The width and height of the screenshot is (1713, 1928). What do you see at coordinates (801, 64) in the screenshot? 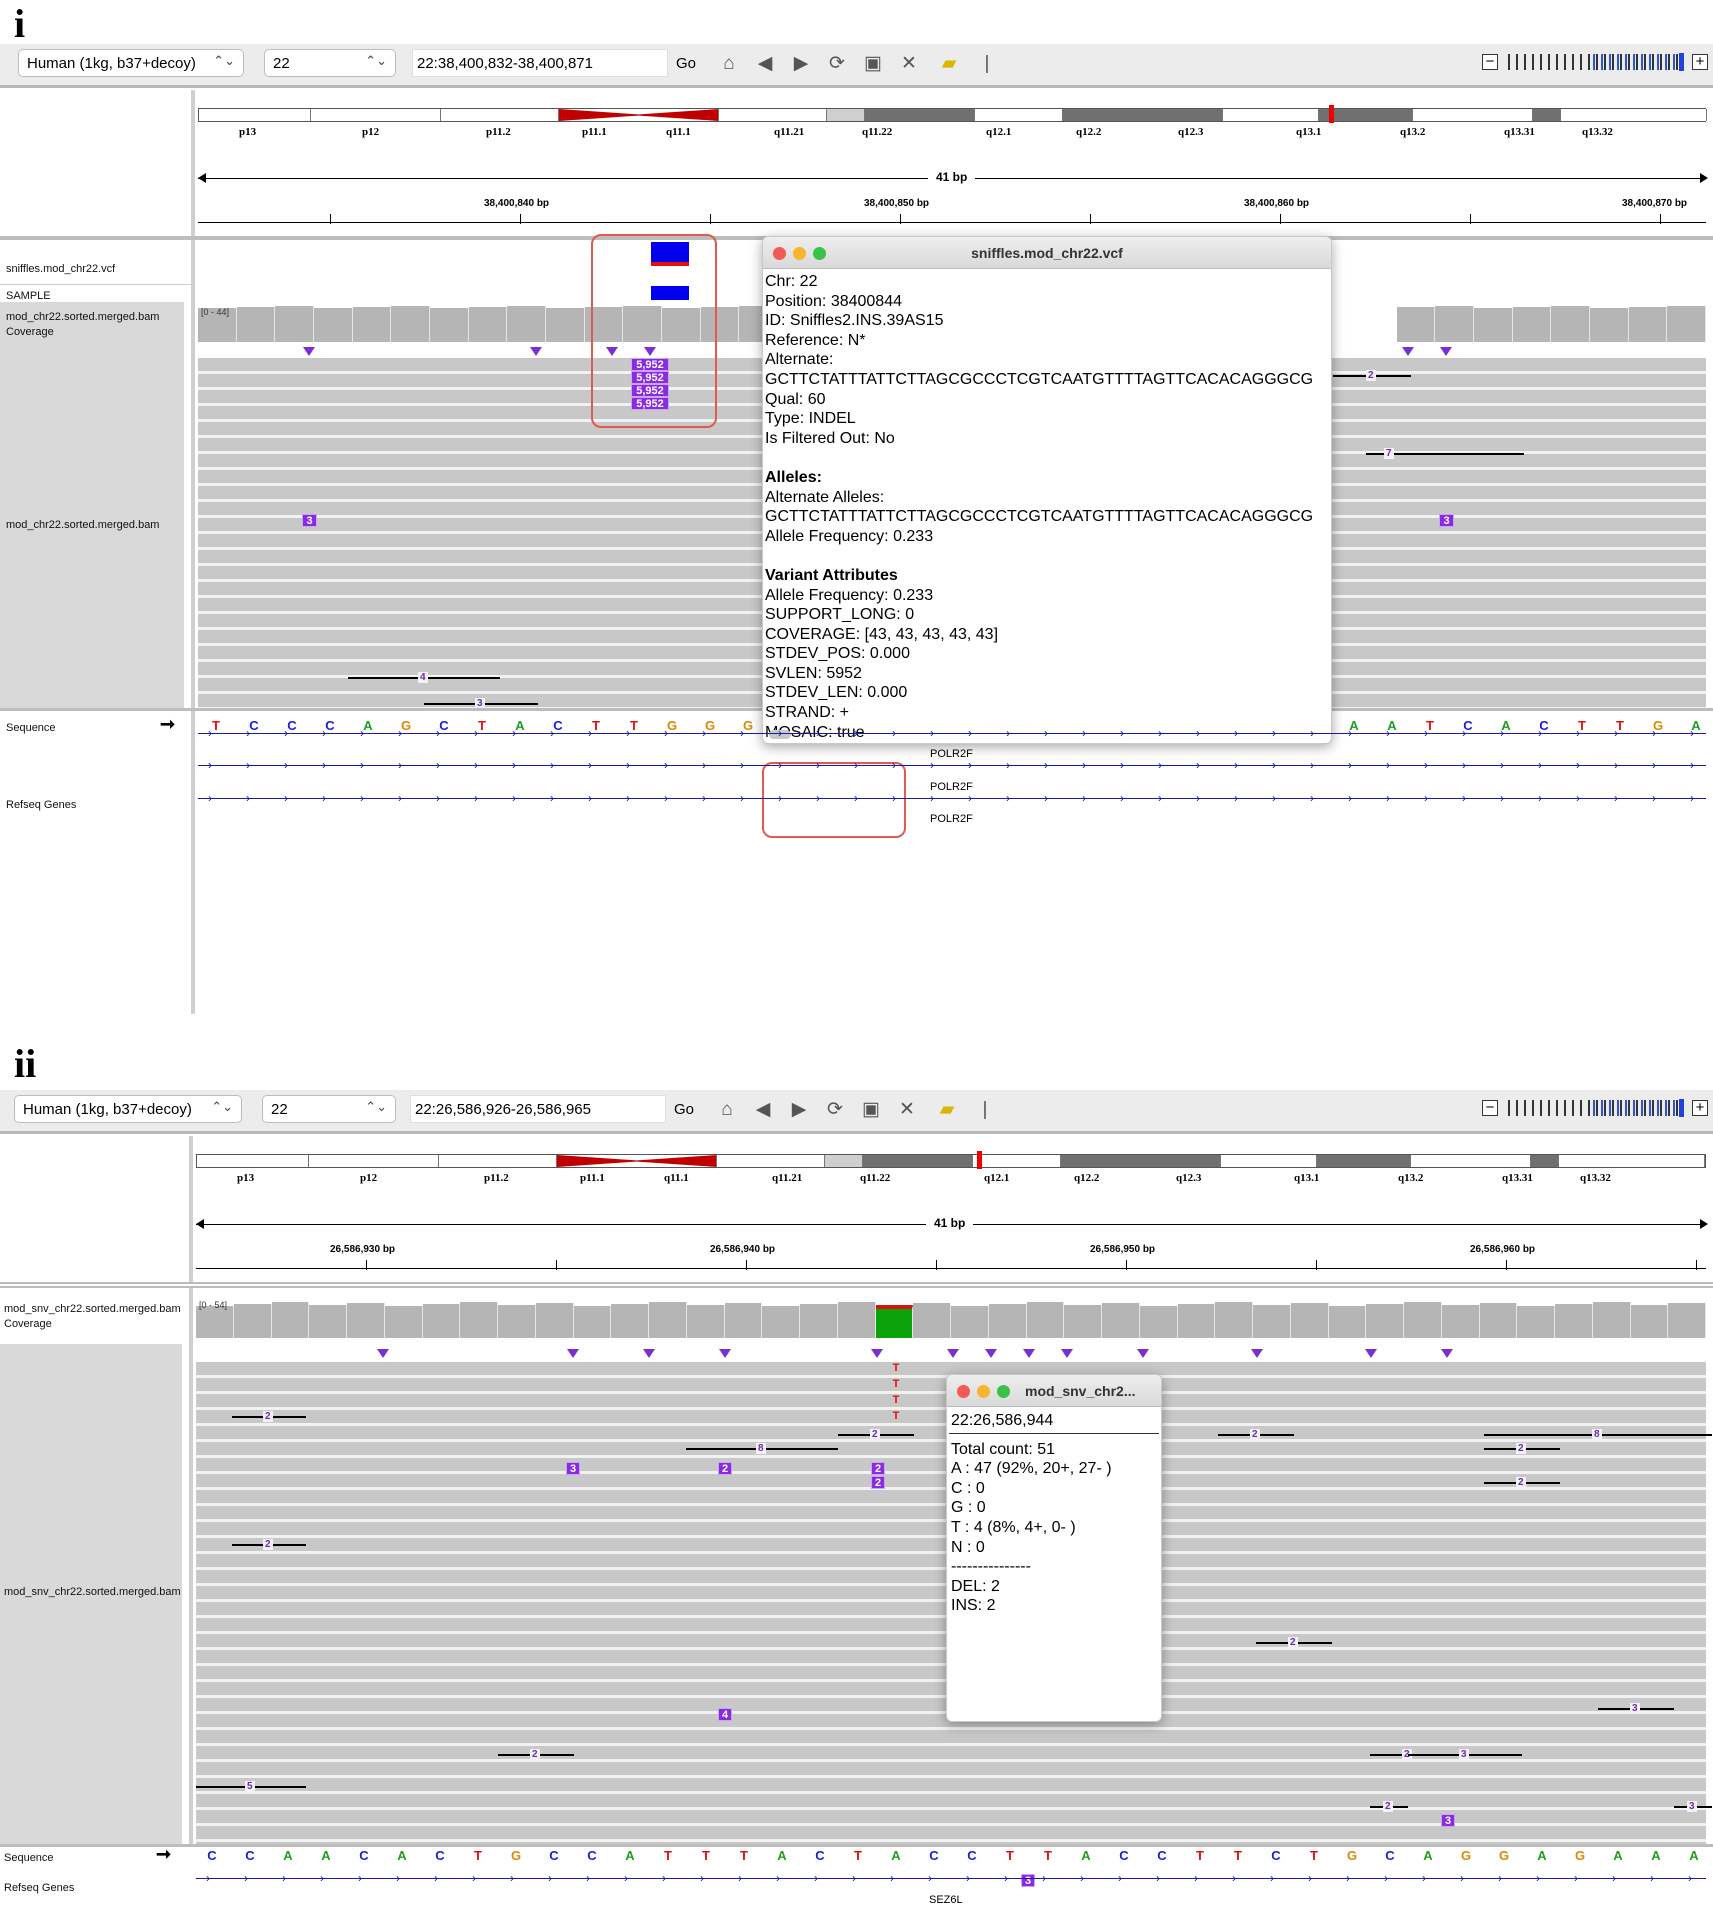
I see `forward-arrow-icon: ▶` at bounding box center [801, 64].